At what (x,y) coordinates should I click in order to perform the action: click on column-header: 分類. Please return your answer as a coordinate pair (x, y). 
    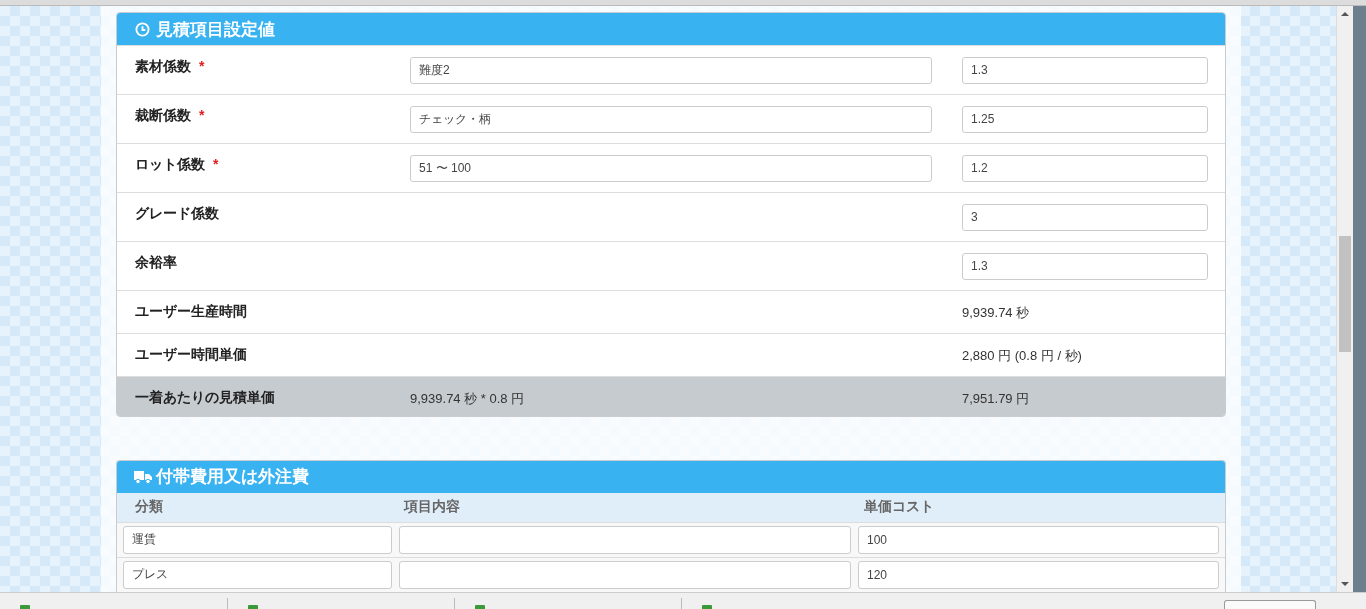
    Looking at the image, I should click on (149, 507).